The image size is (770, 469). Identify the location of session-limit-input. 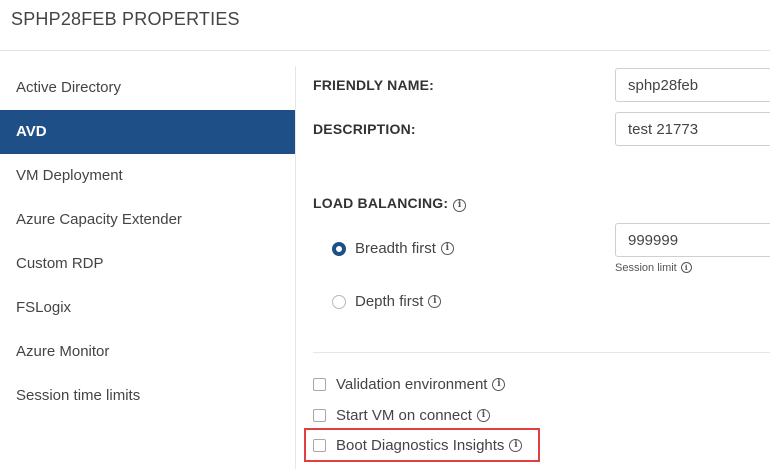
(692, 240).